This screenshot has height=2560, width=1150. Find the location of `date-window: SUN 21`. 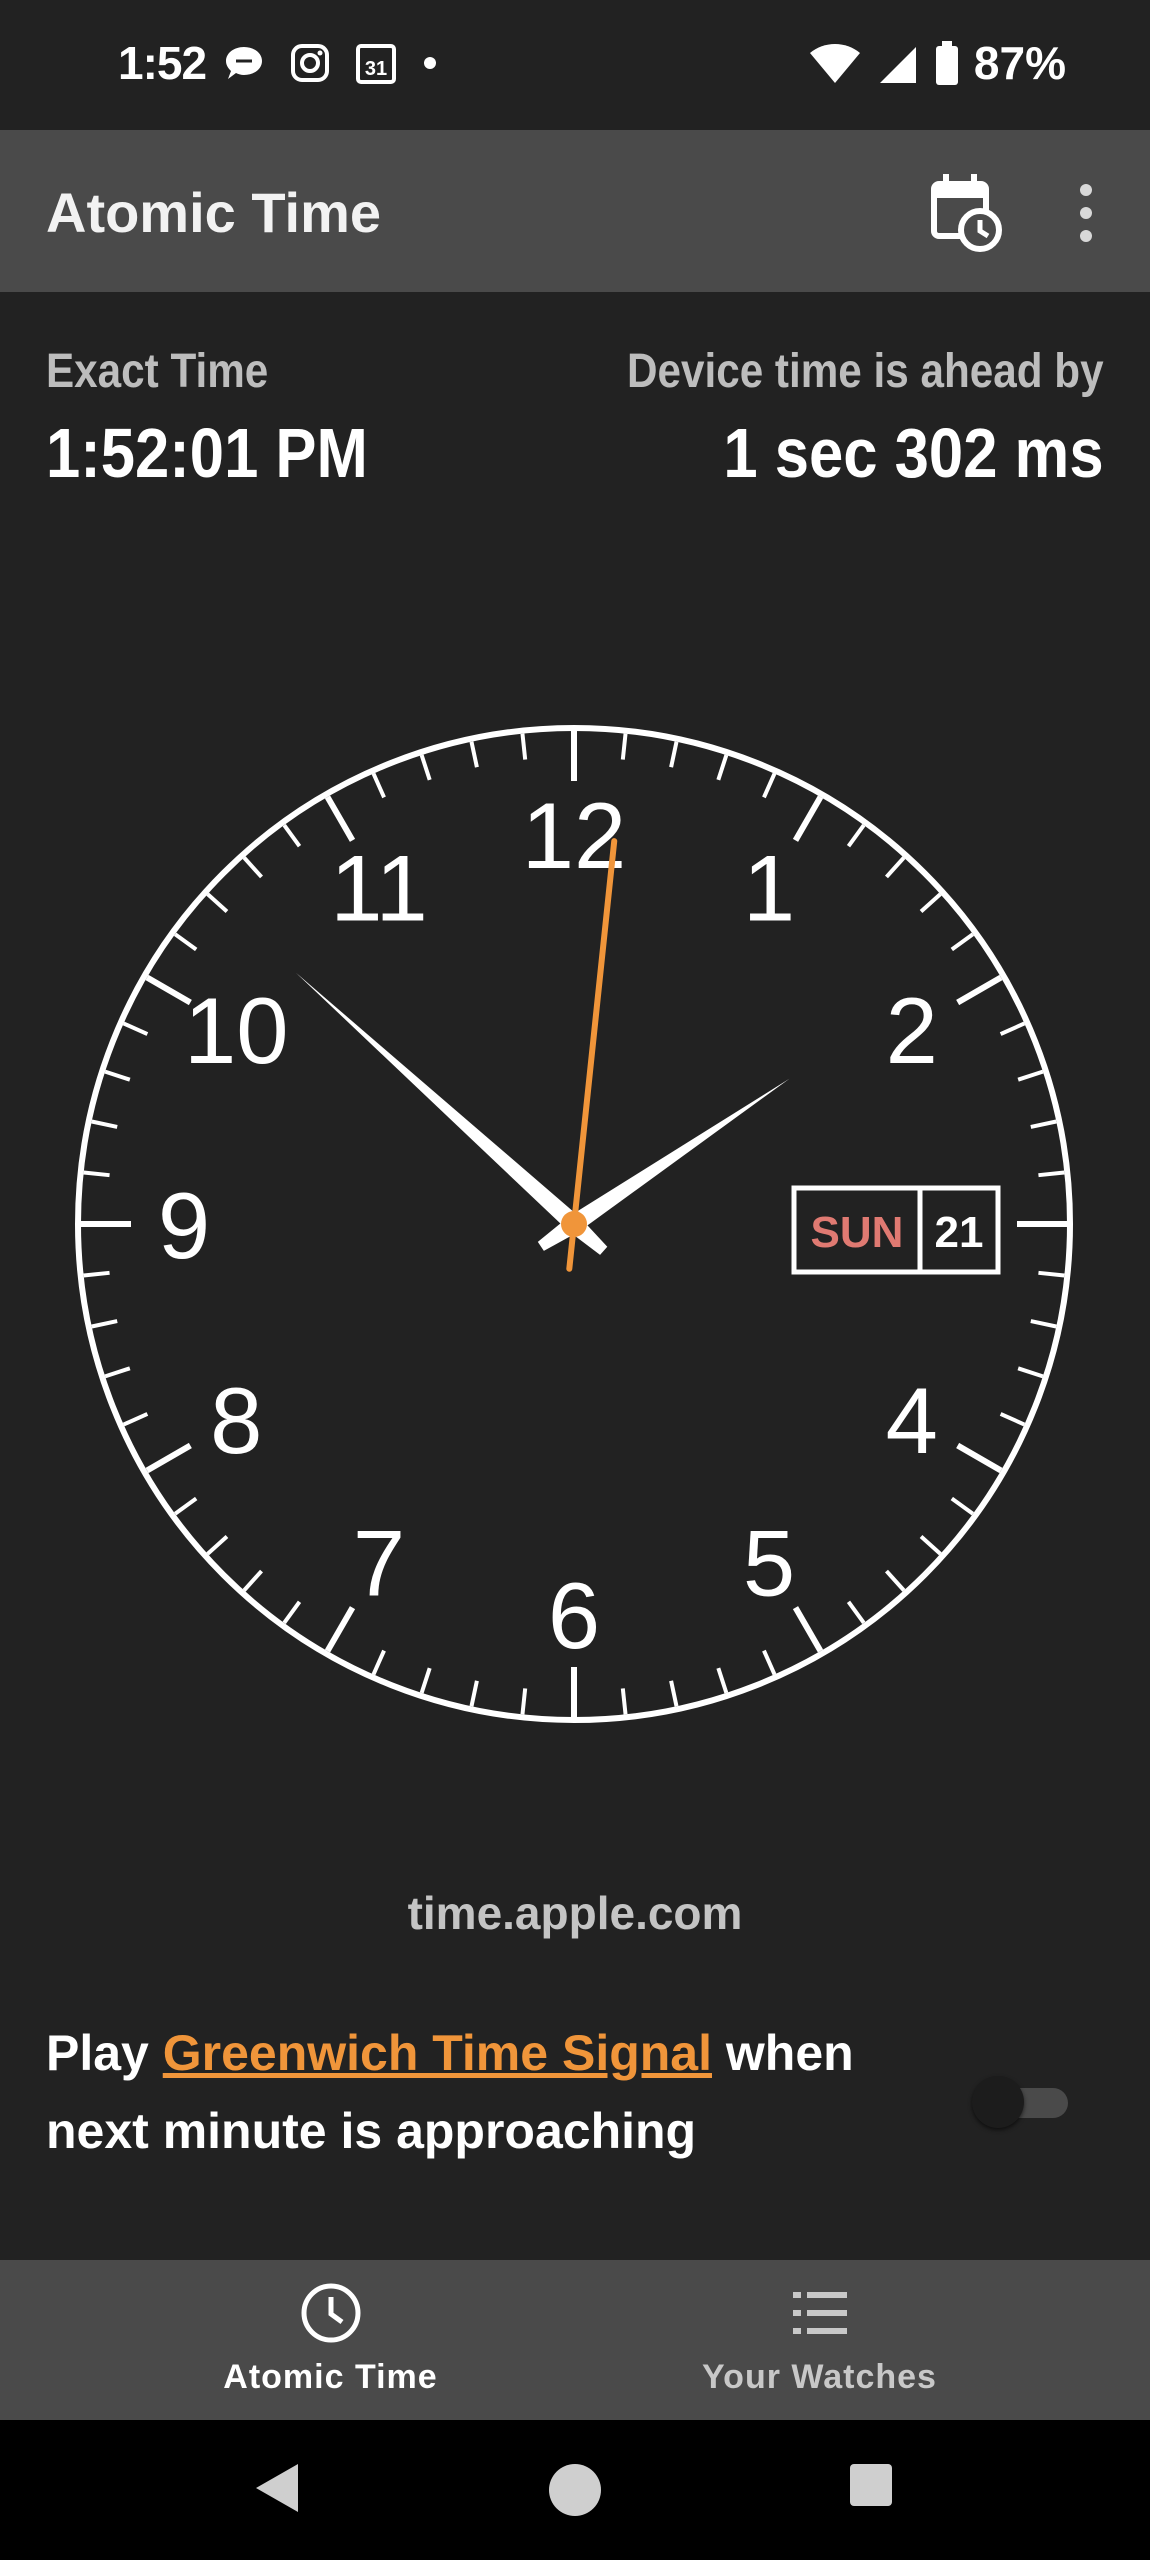

date-window: SUN 21 is located at coordinates (896, 1230).